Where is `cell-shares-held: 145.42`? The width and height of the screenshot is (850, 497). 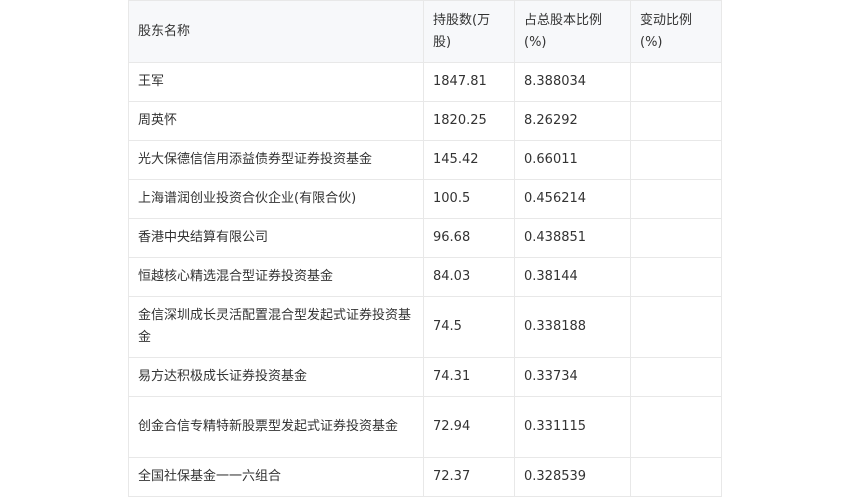
cell-shares-held: 145.42 is located at coordinates (469, 160).